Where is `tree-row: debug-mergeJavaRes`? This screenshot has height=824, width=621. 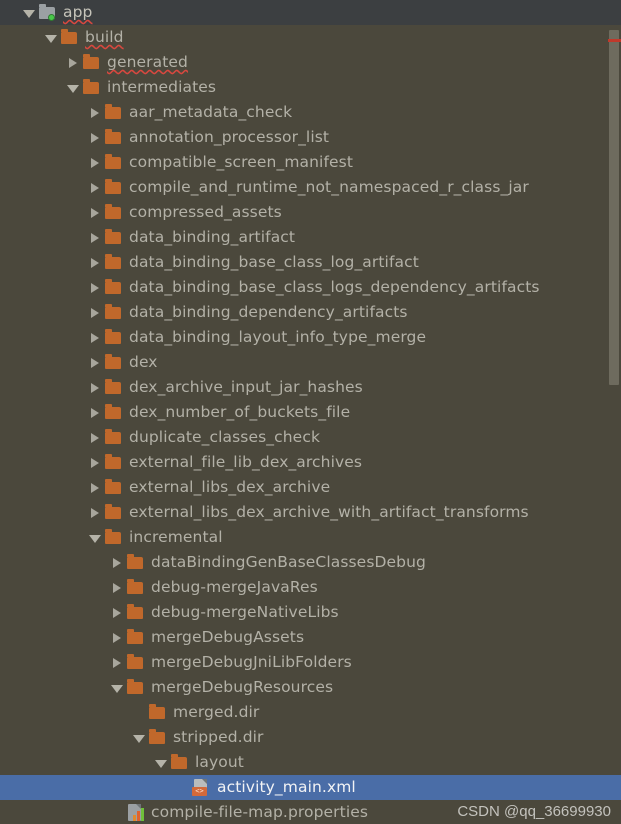
tree-row: debug-mergeJavaRes is located at coordinates (310, 587).